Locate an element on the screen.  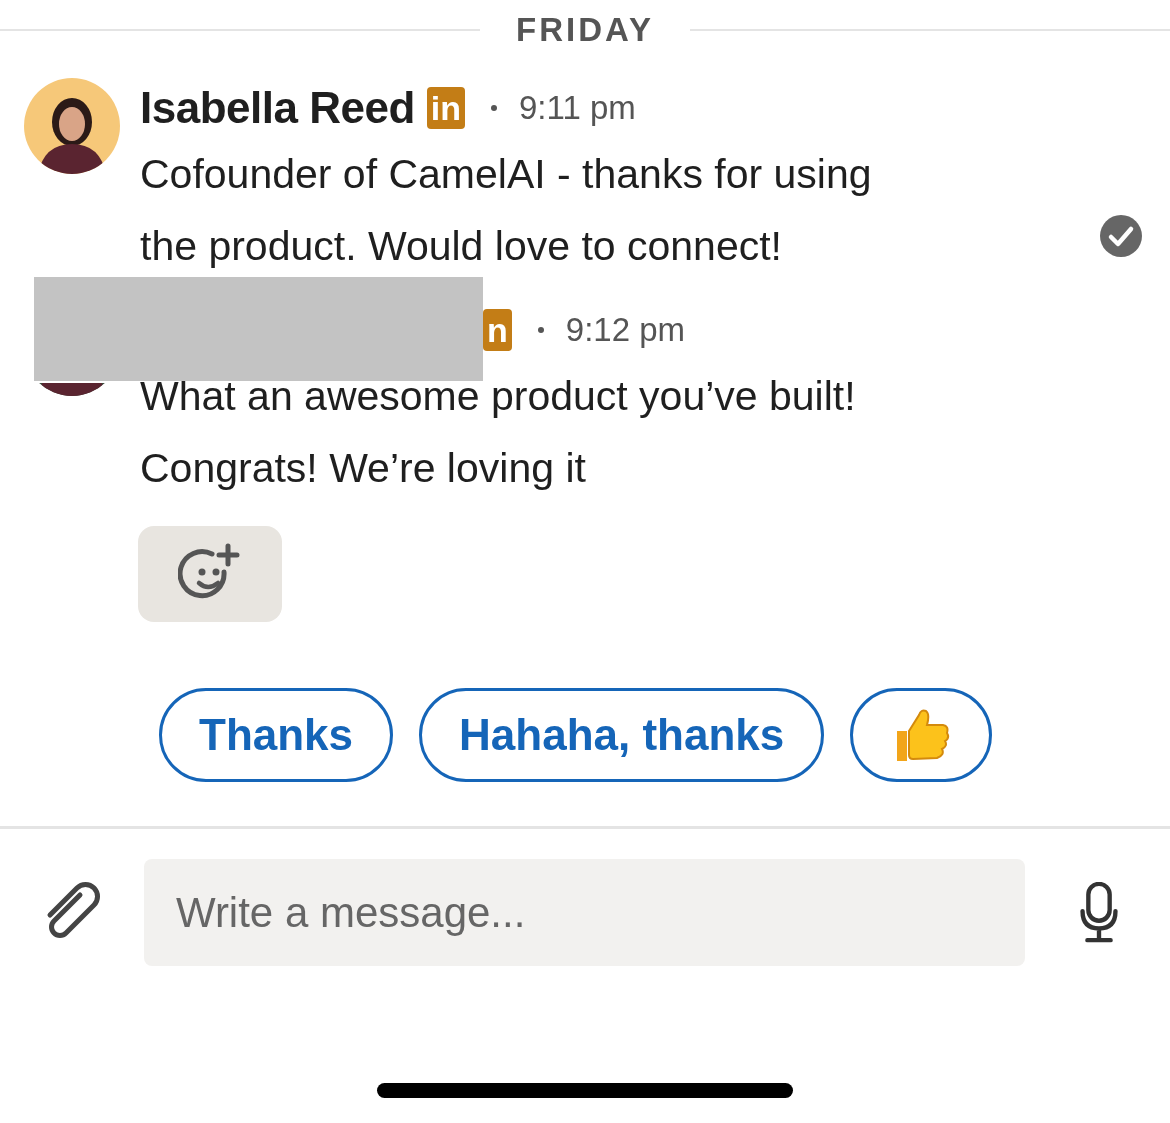
sender-name: Isabella Reed is located at coordinates (277, 108).